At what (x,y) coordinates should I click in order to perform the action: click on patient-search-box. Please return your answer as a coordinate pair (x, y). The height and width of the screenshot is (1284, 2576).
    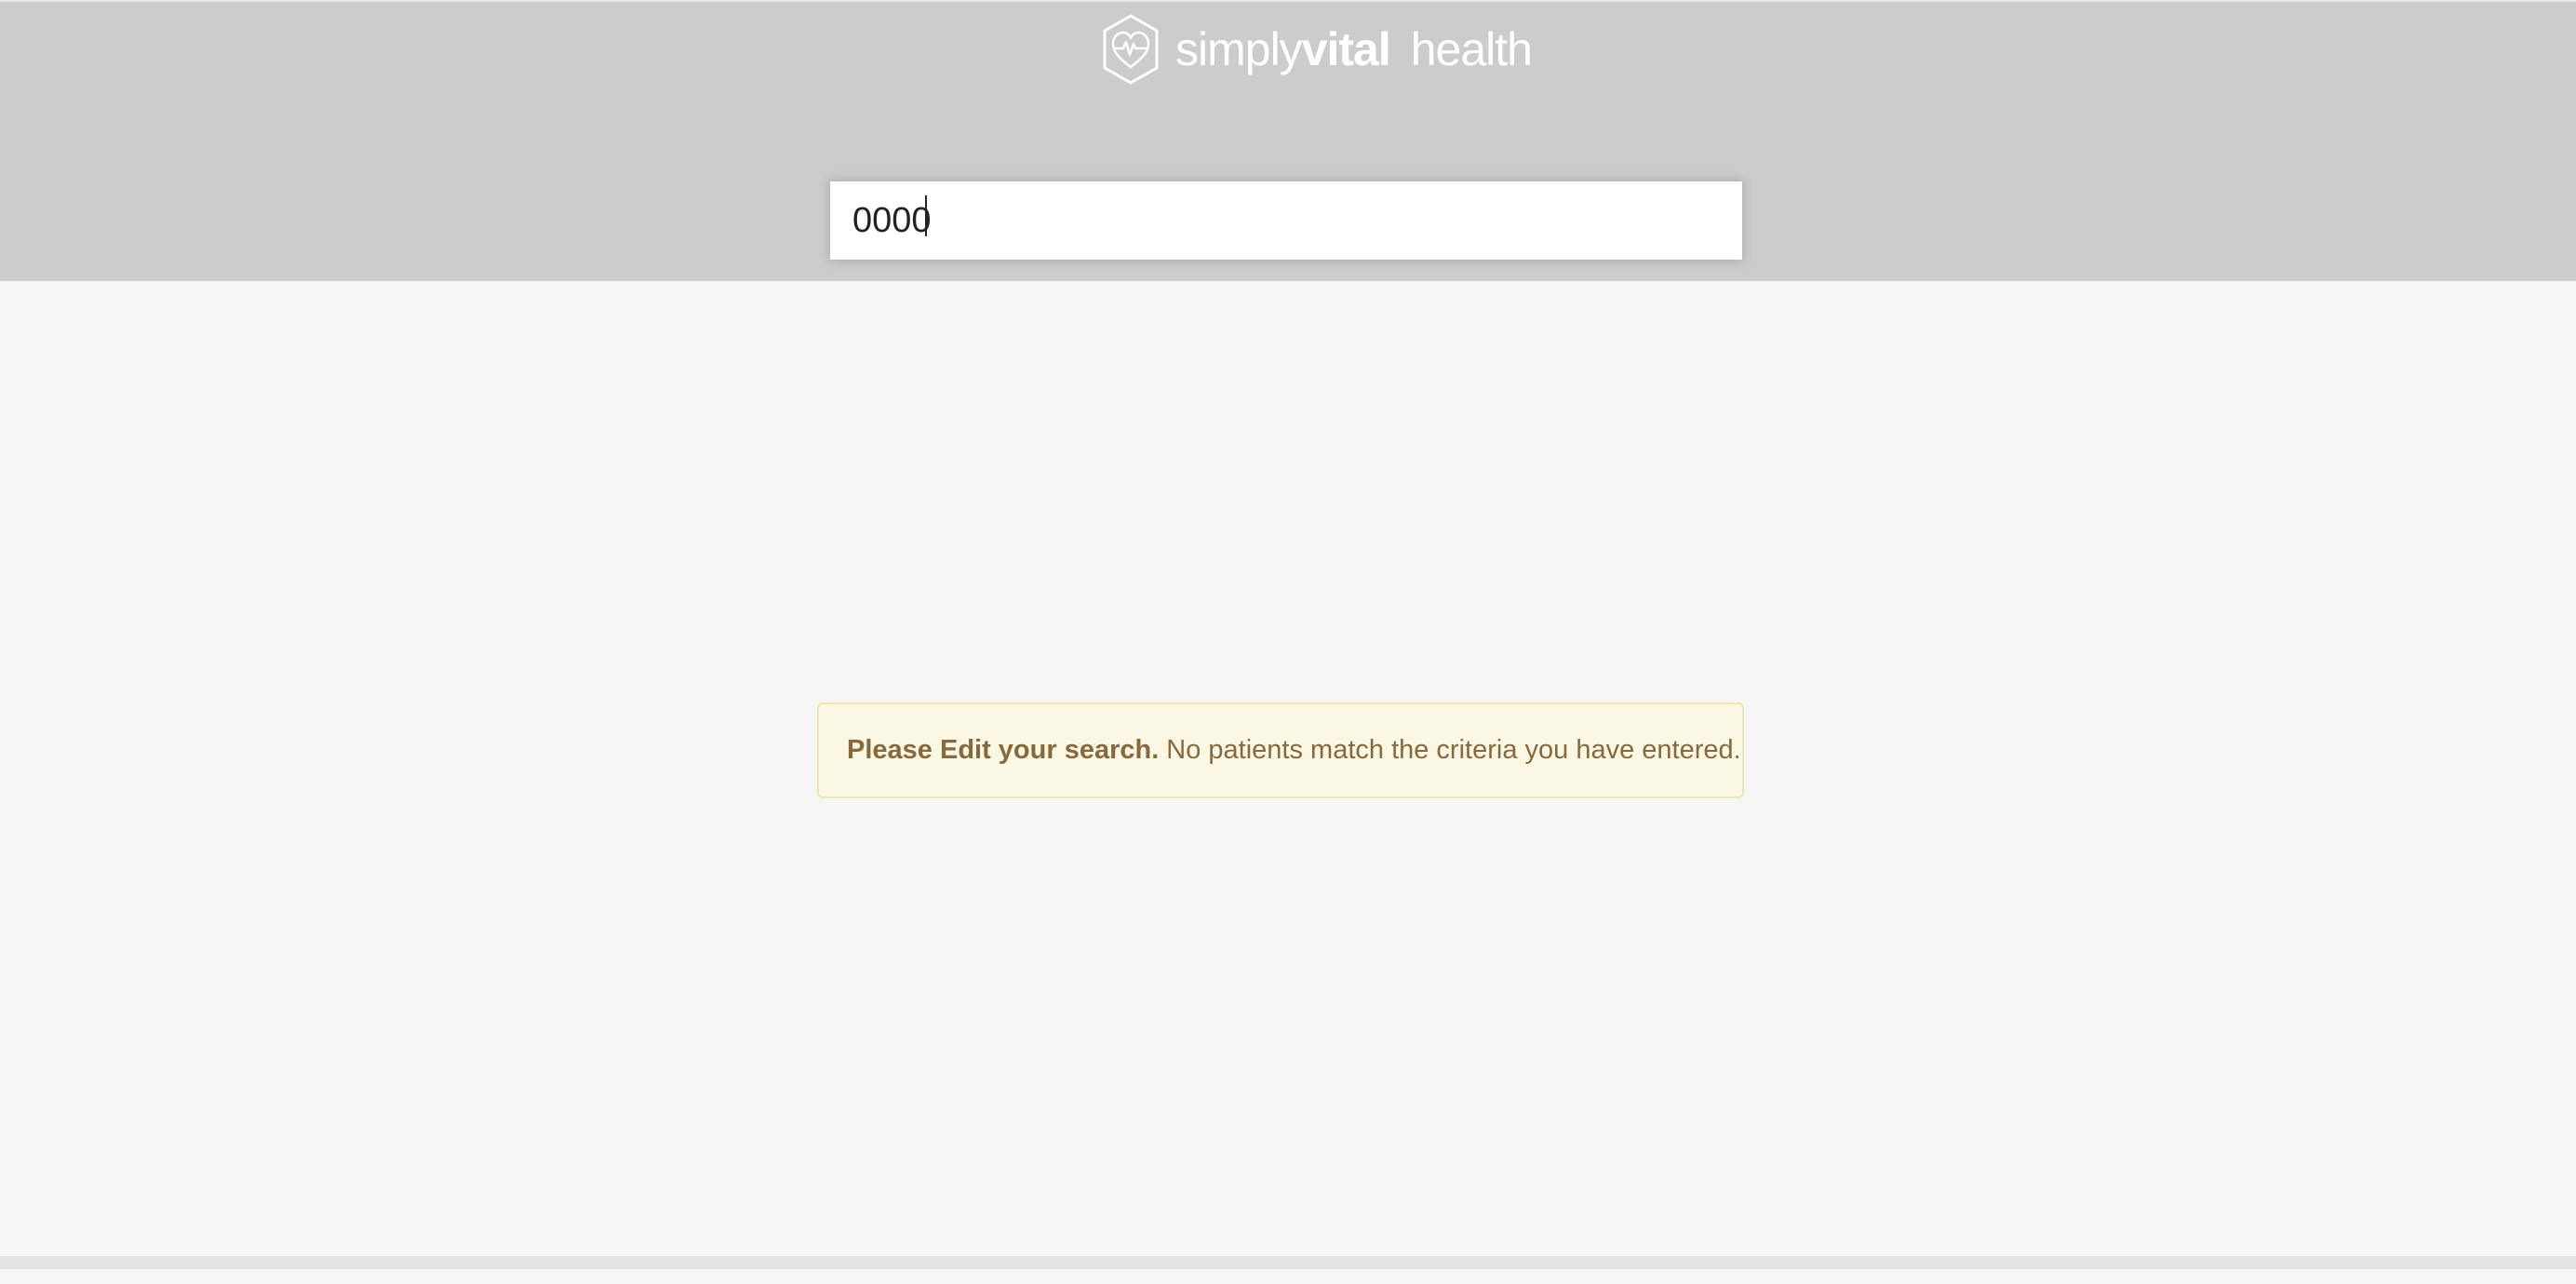
    Looking at the image, I should click on (1286, 220).